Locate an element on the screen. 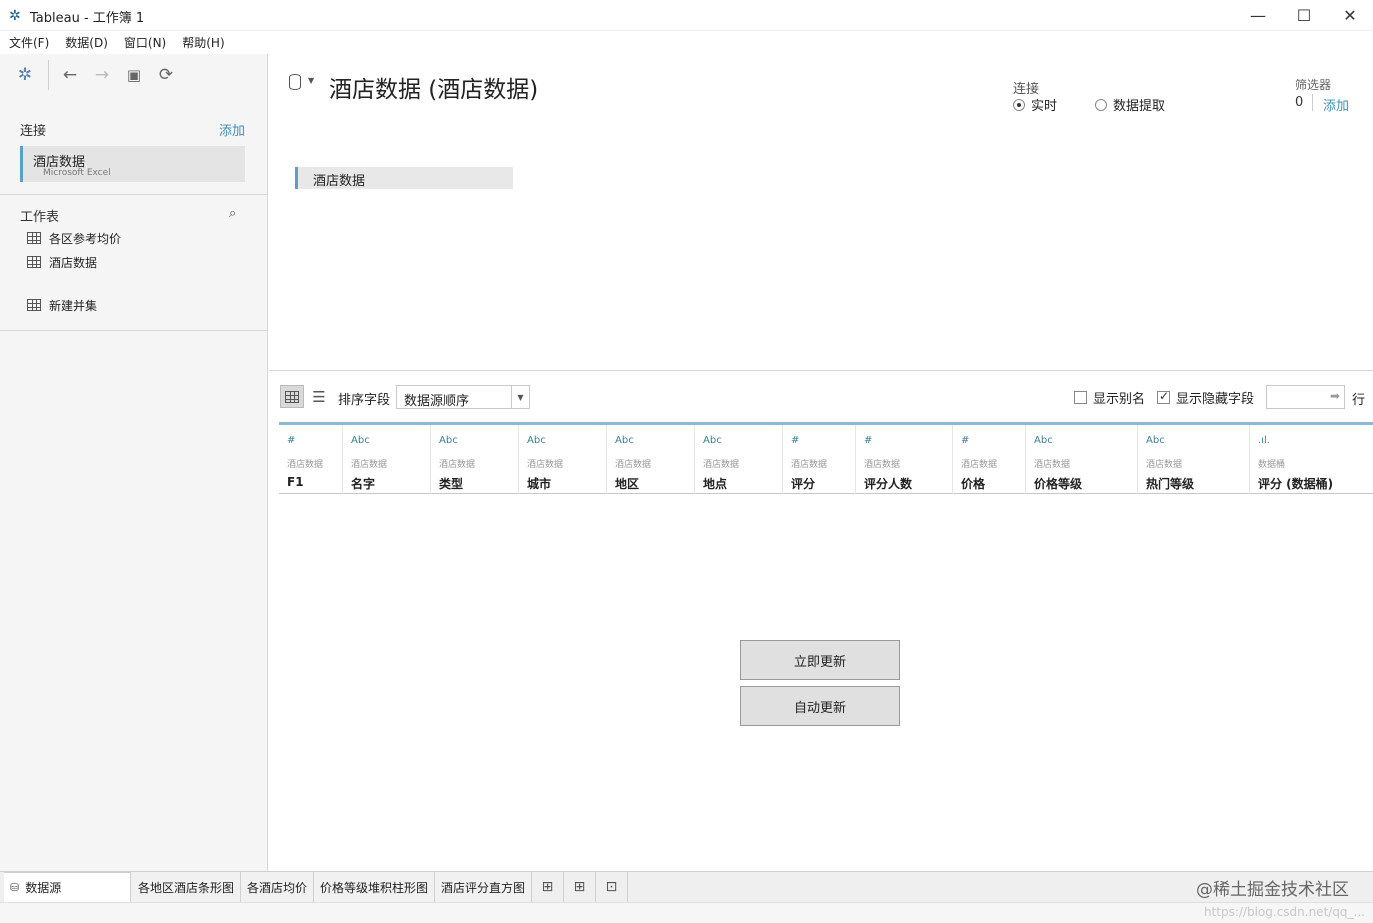  column-name: 评分 is located at coordinates (803, 484).